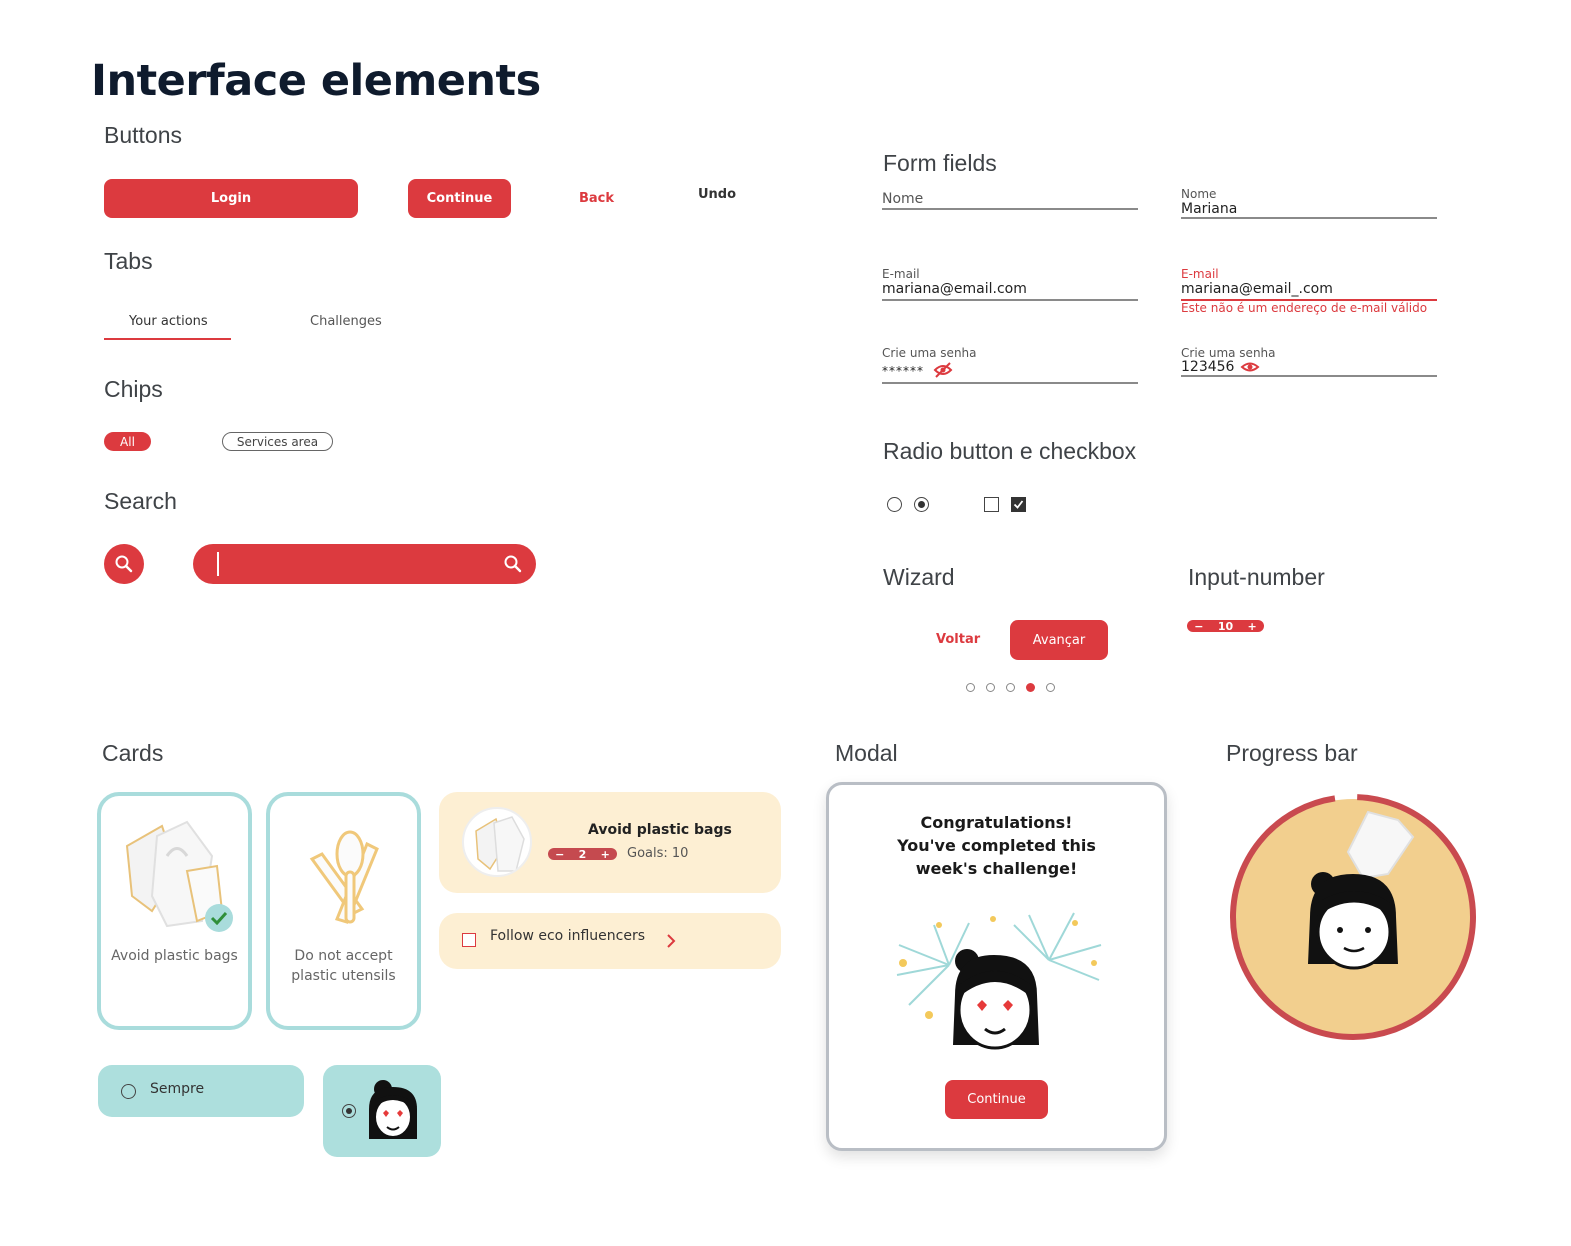  What do you see at coordinates (940, 163) in the screenshot?
I see `form-heading: Form fields` at bounding box center [940, 163].